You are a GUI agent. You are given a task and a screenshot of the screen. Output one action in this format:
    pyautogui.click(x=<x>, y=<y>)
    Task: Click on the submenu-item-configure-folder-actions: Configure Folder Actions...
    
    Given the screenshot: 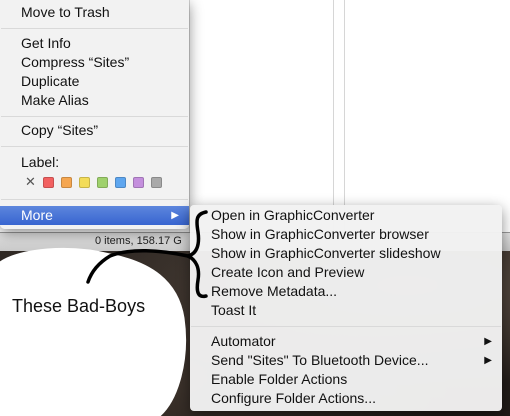 What is the action you would take?
    pyautogui.click(x=346, y=398)
    